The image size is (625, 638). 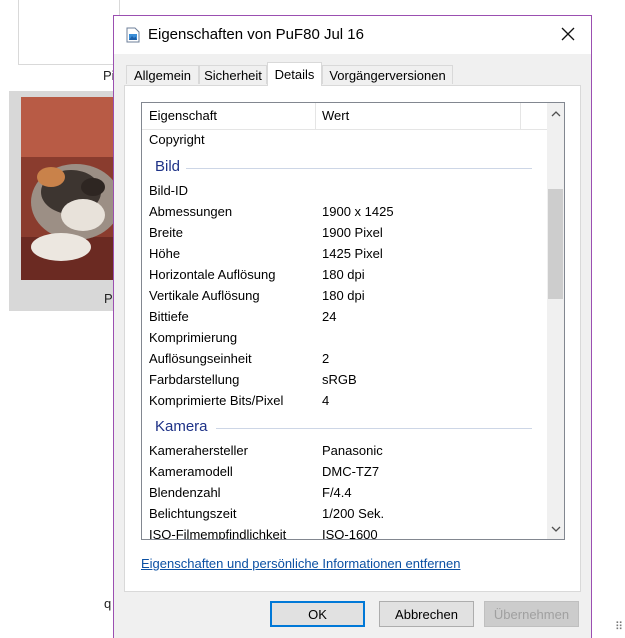 What do you see at coordinates (352, 253) in the screenshot?
I see `property-value: 1425 Pixel` at bounding box center [352, 253].